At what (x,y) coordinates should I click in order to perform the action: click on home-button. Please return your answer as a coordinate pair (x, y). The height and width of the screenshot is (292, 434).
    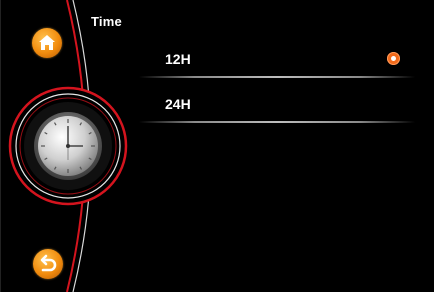
    Looking at the image, I should click on (47, 43).